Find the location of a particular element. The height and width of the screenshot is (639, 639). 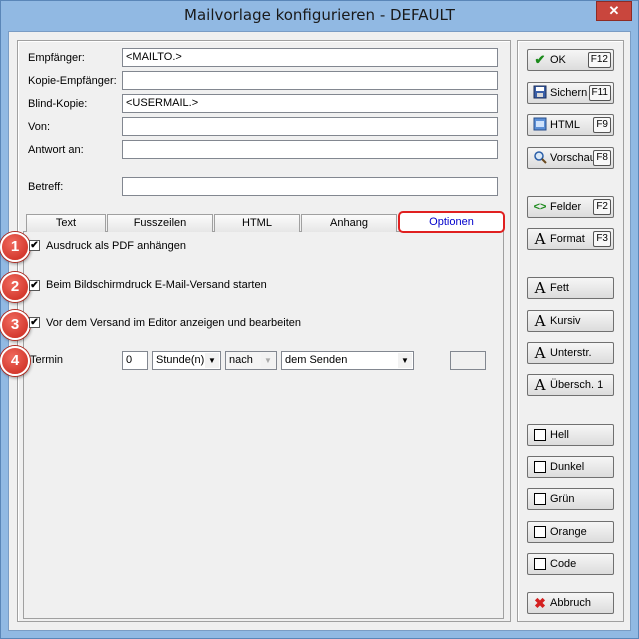

ok-button: ✔ OK F12 is located at coordinates (570, 60).